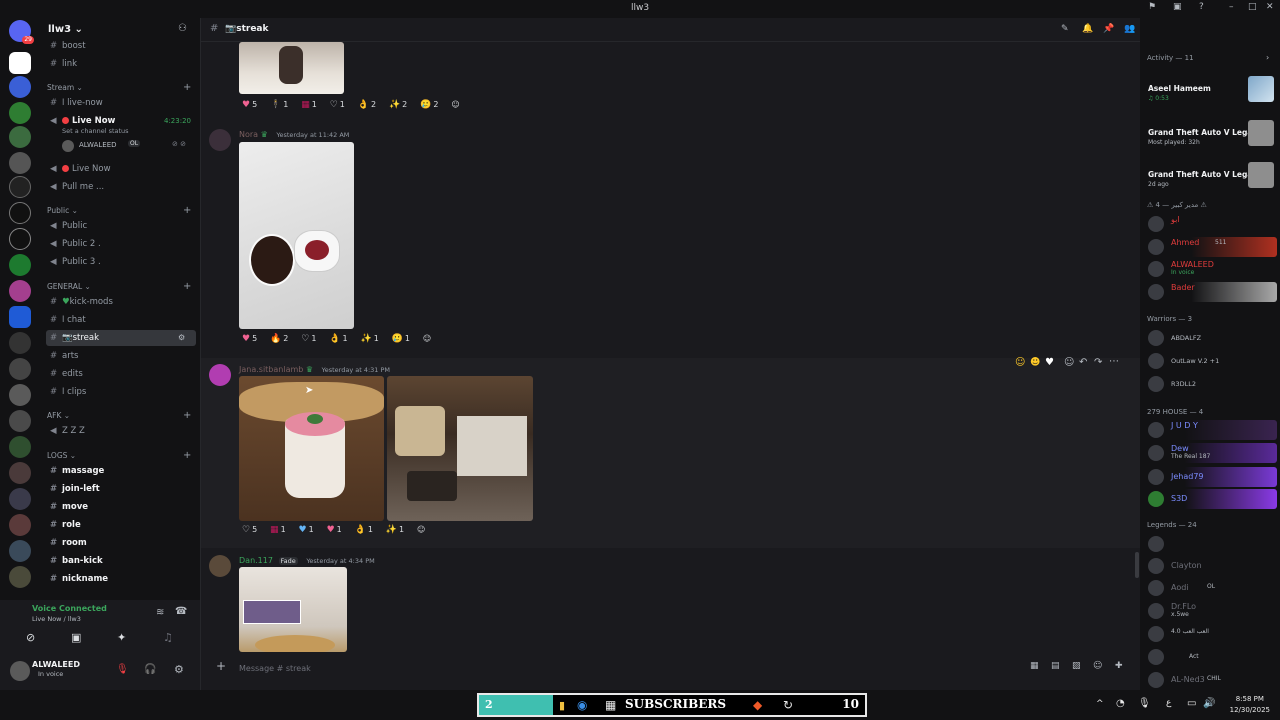 The height and width of the screenshot is (720, 1280). What do you see at coordinates (119, 415) in the screenshot?
I see `category-afk: AFK ⌄ +` at bounding box center [119, 415].